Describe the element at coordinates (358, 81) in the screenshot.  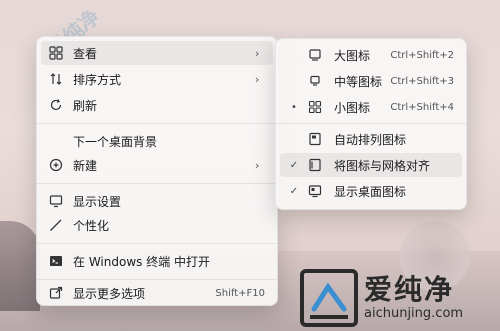
I see `menu-item-label: 中等图标` at that location.